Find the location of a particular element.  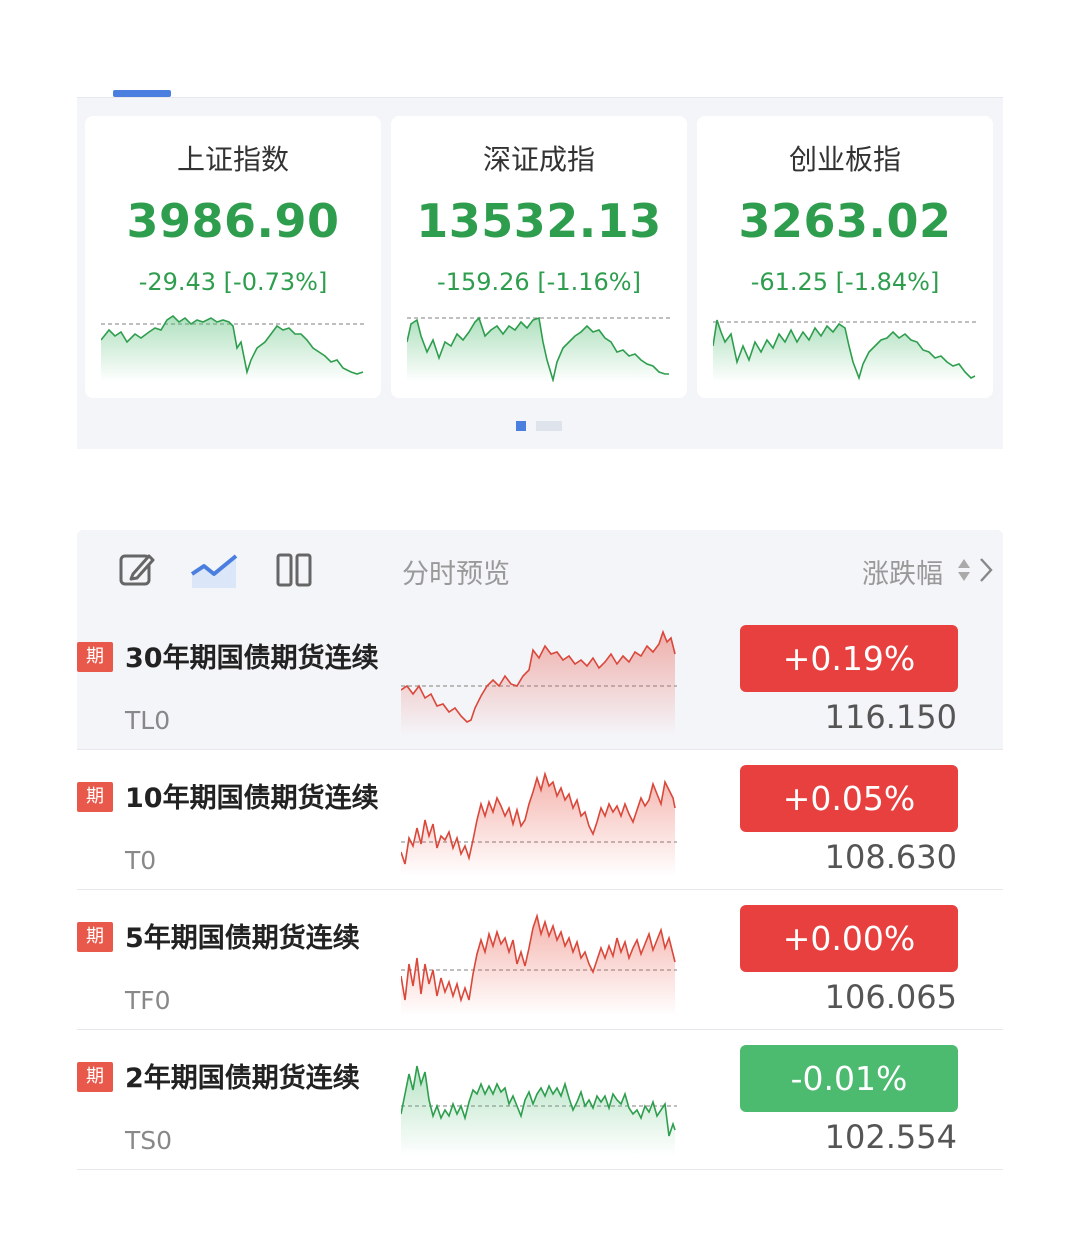

edit-icon is located at coordinates (137, 570).